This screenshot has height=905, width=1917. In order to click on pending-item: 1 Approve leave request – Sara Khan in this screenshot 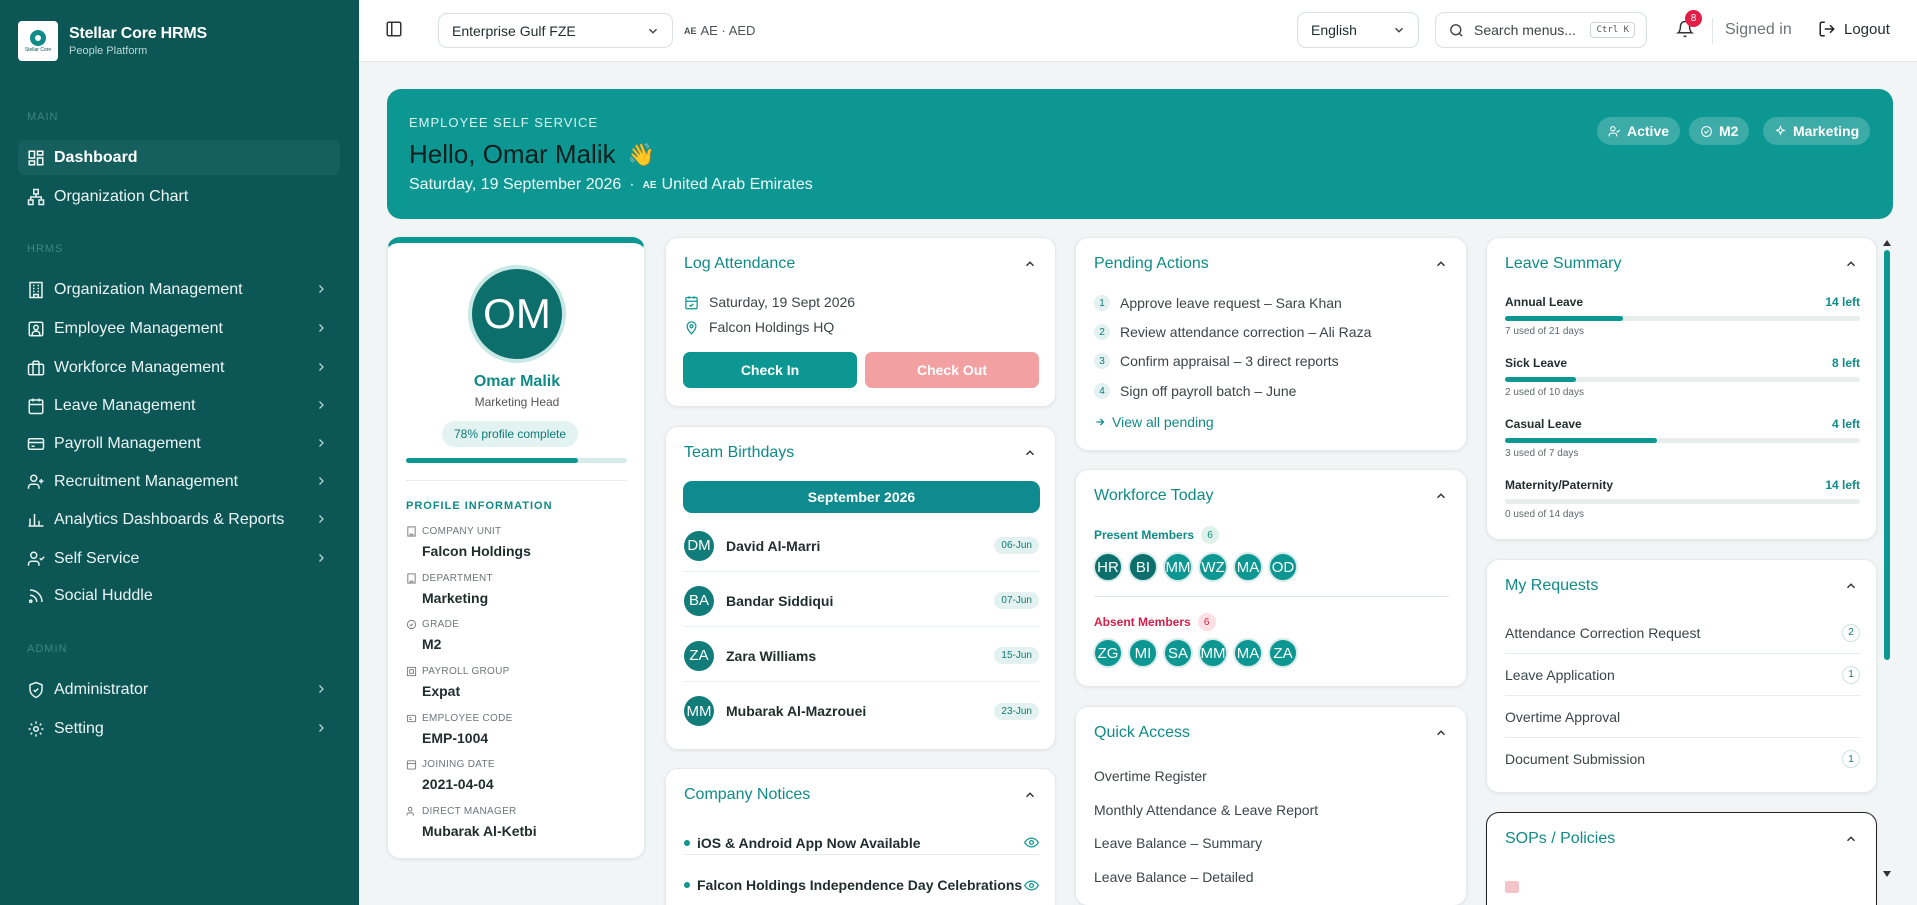, I will do `click(1218, 303)`.